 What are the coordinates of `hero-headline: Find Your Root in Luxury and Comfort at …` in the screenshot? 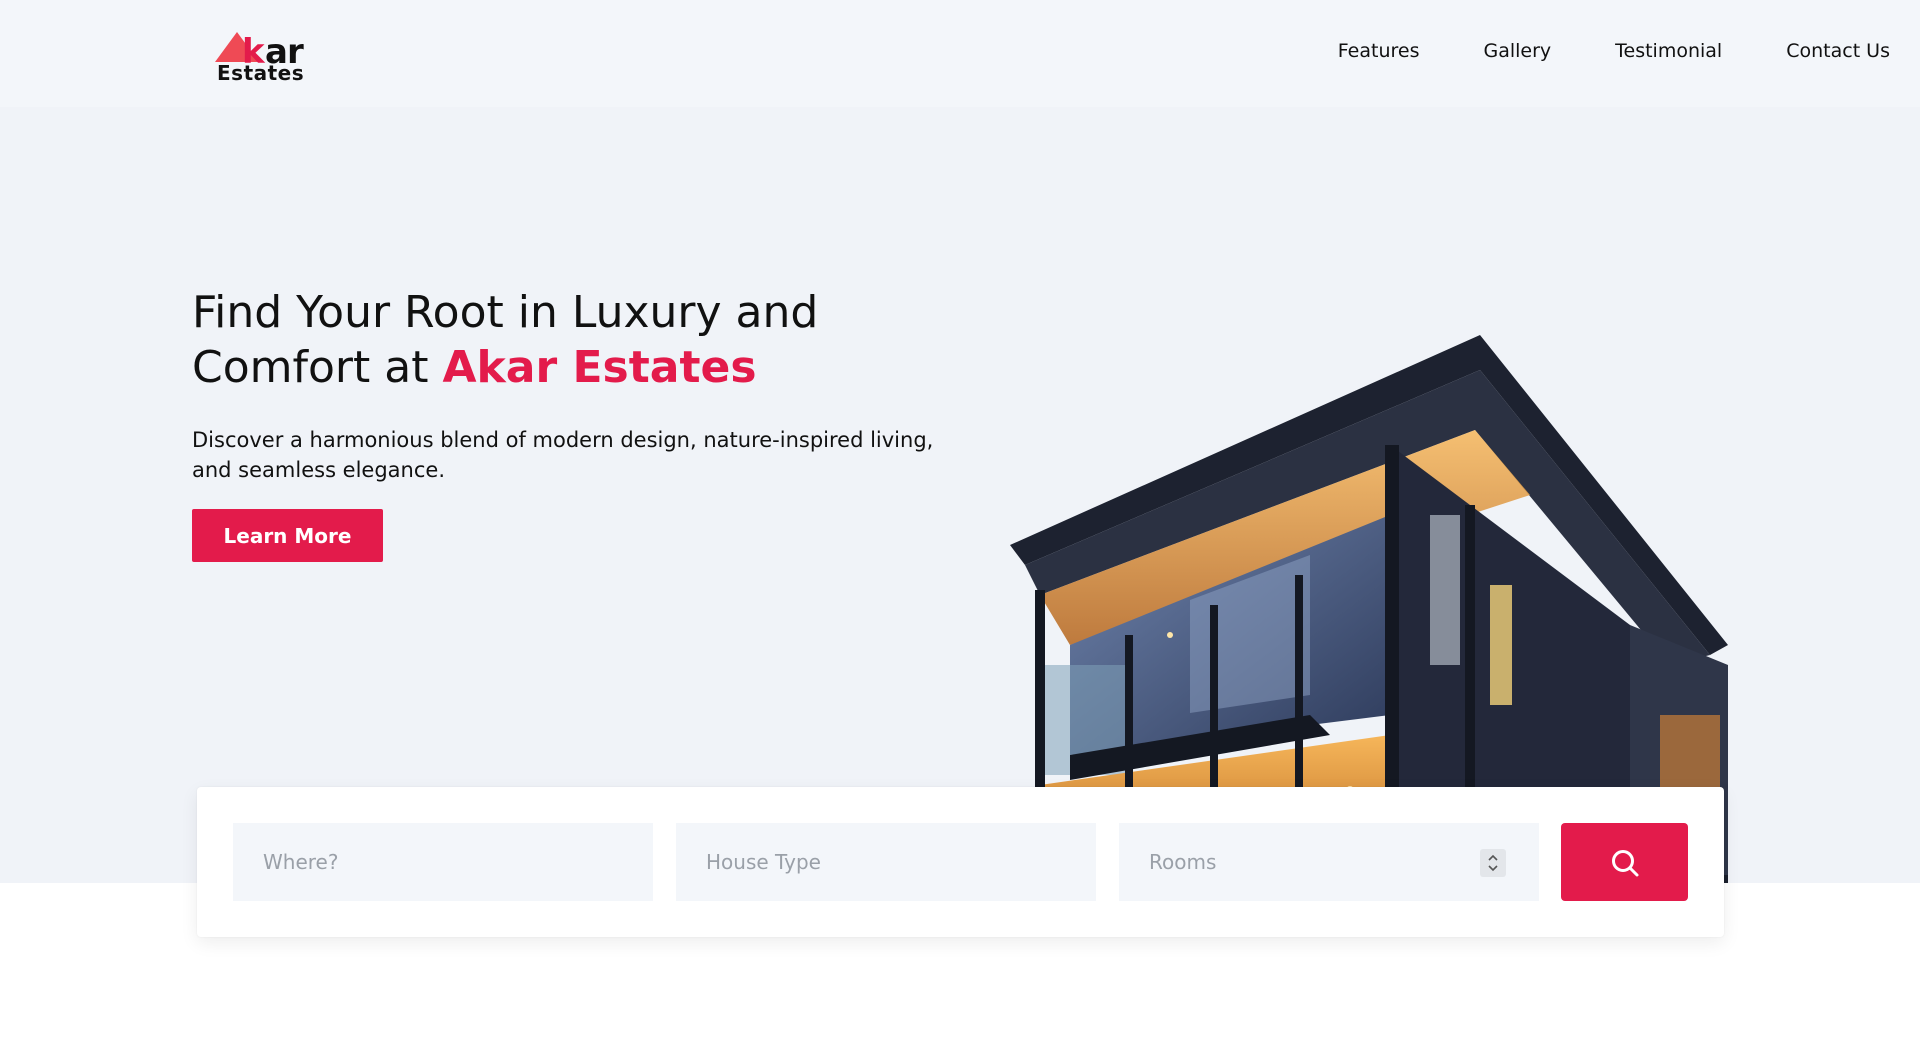 It's located at (602, 340).